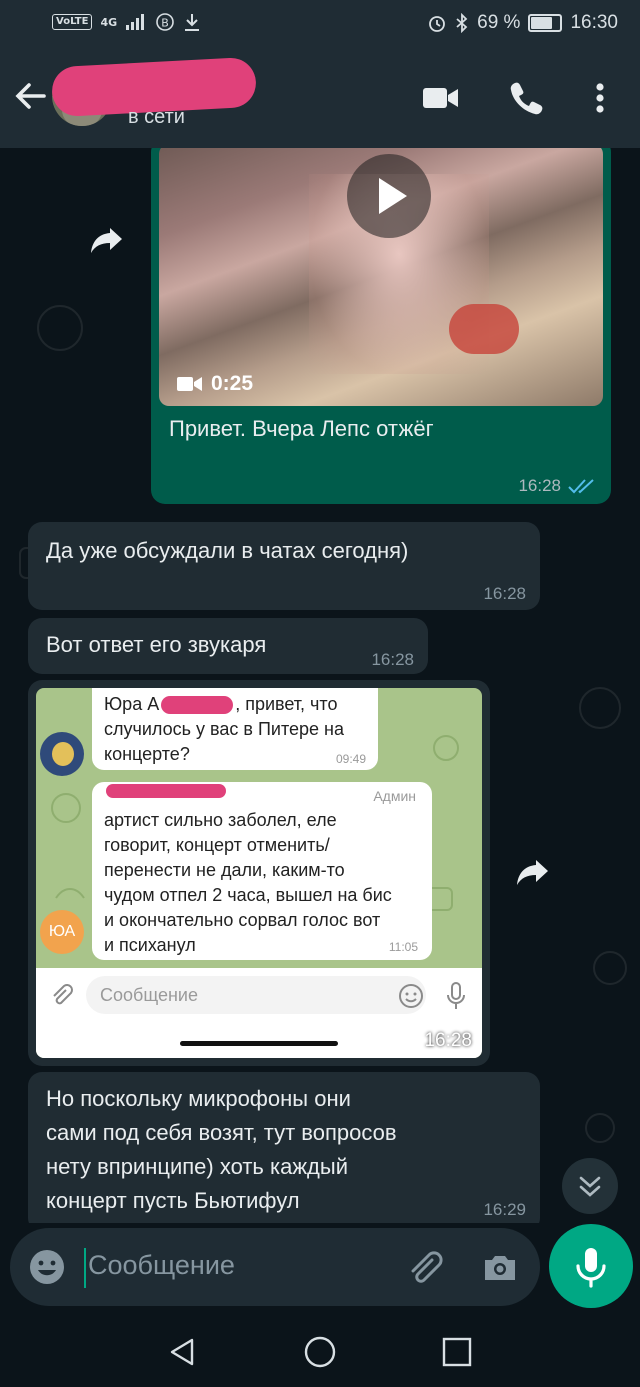  What do you see at coordinates (393, 196) in the screenshot?
I see `play-icon` at bounding box center [393, 196].